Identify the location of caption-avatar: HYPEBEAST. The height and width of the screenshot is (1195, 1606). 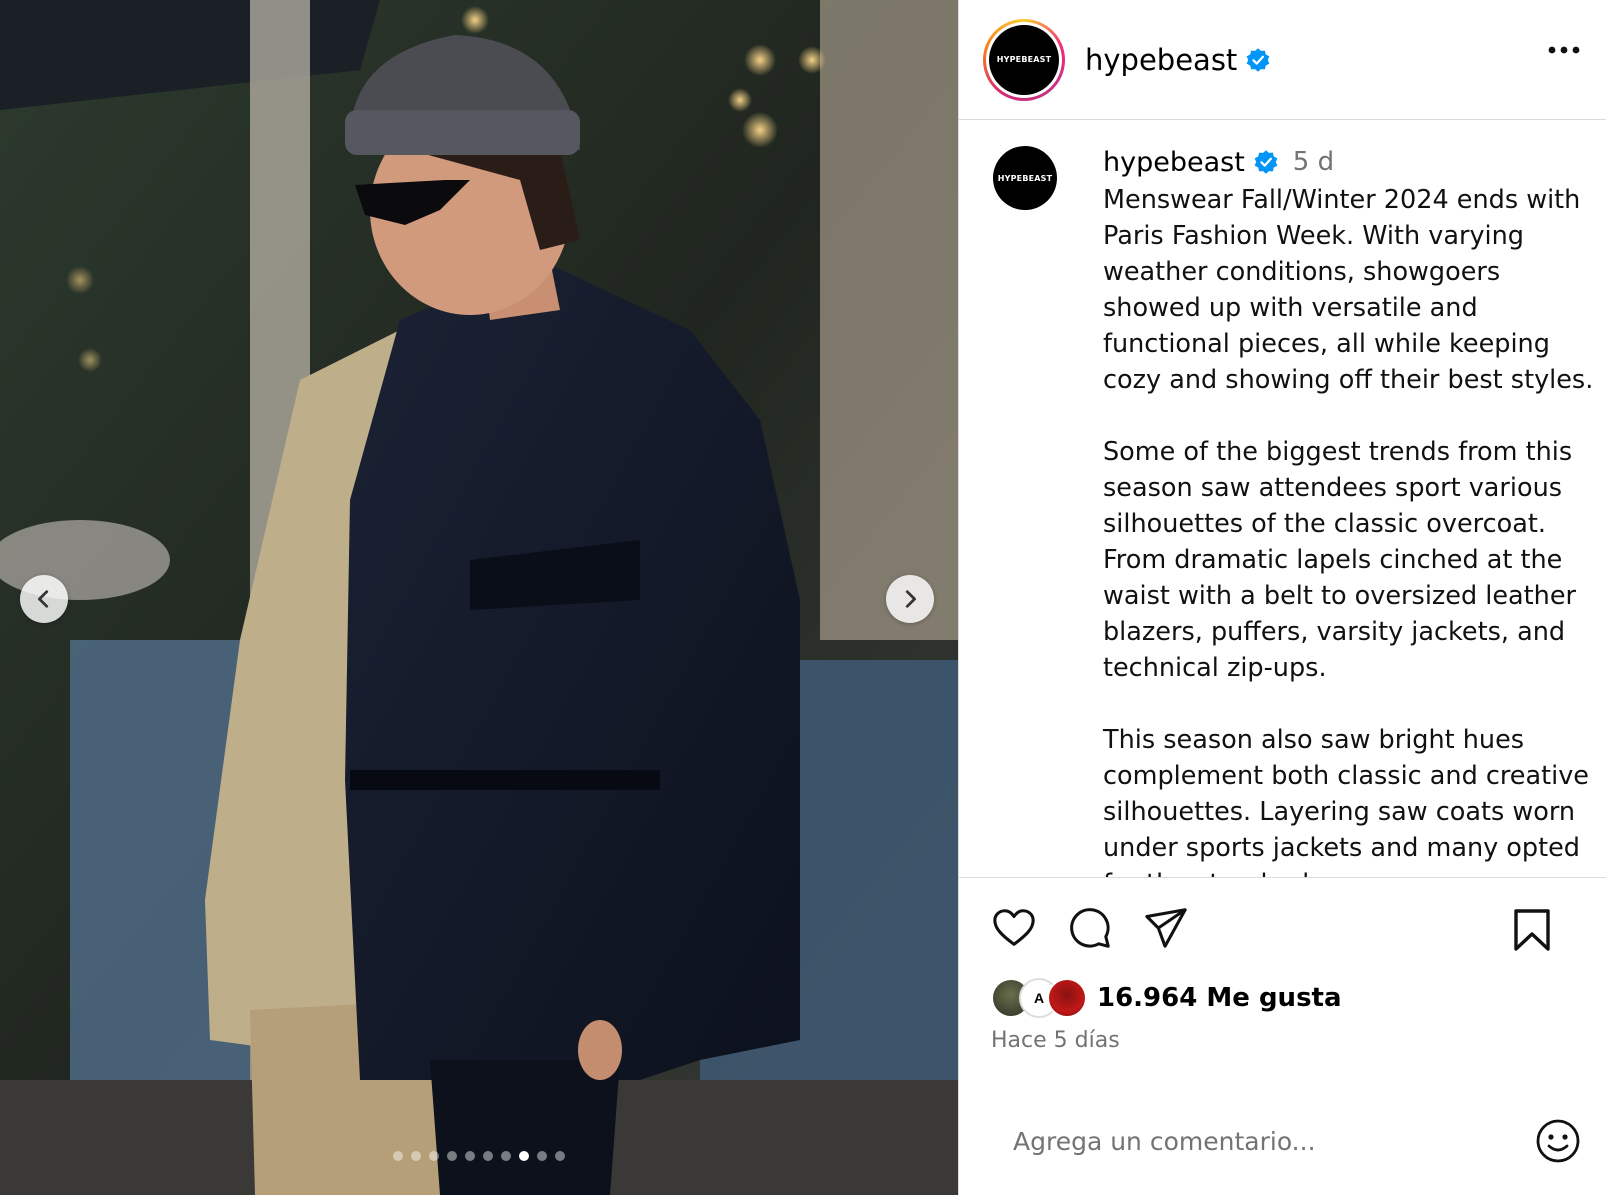
(1025, 178).